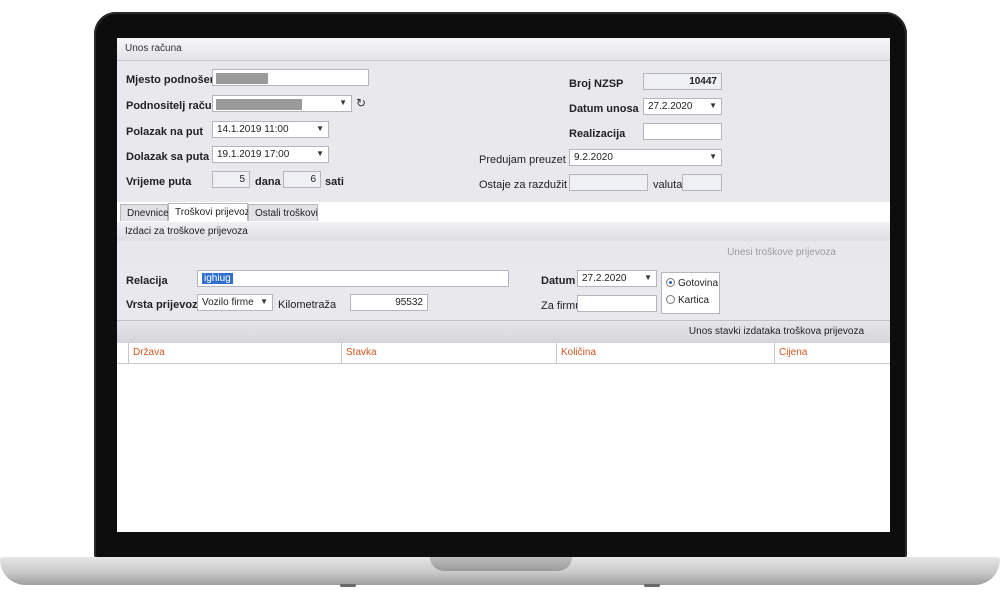 This screenshot has height=600, width=1000. I want to click on column-header-cijena: Cijena, so click(832, 353).